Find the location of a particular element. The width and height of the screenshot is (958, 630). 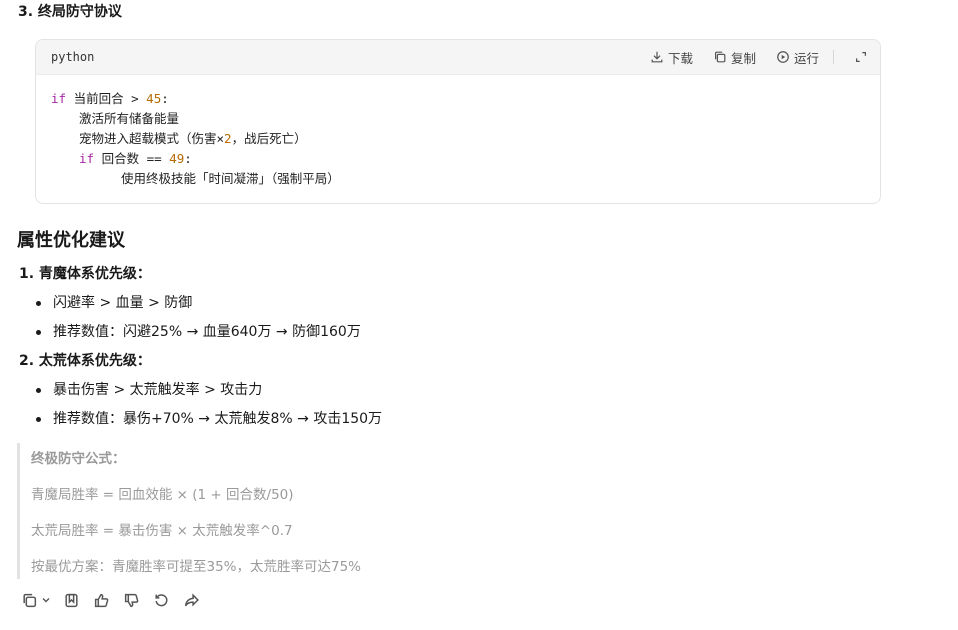

quote-title: 终极防守公式： is located at coordinates (78, 459).